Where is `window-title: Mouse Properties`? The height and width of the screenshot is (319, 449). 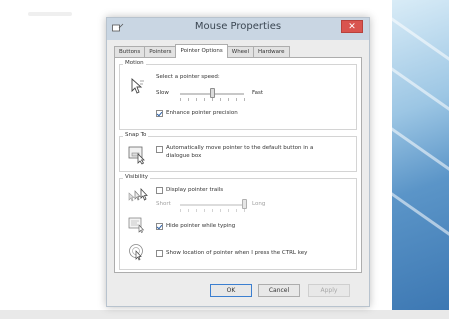 window-title: Mouse Properties is located at coordinates (238, 26).